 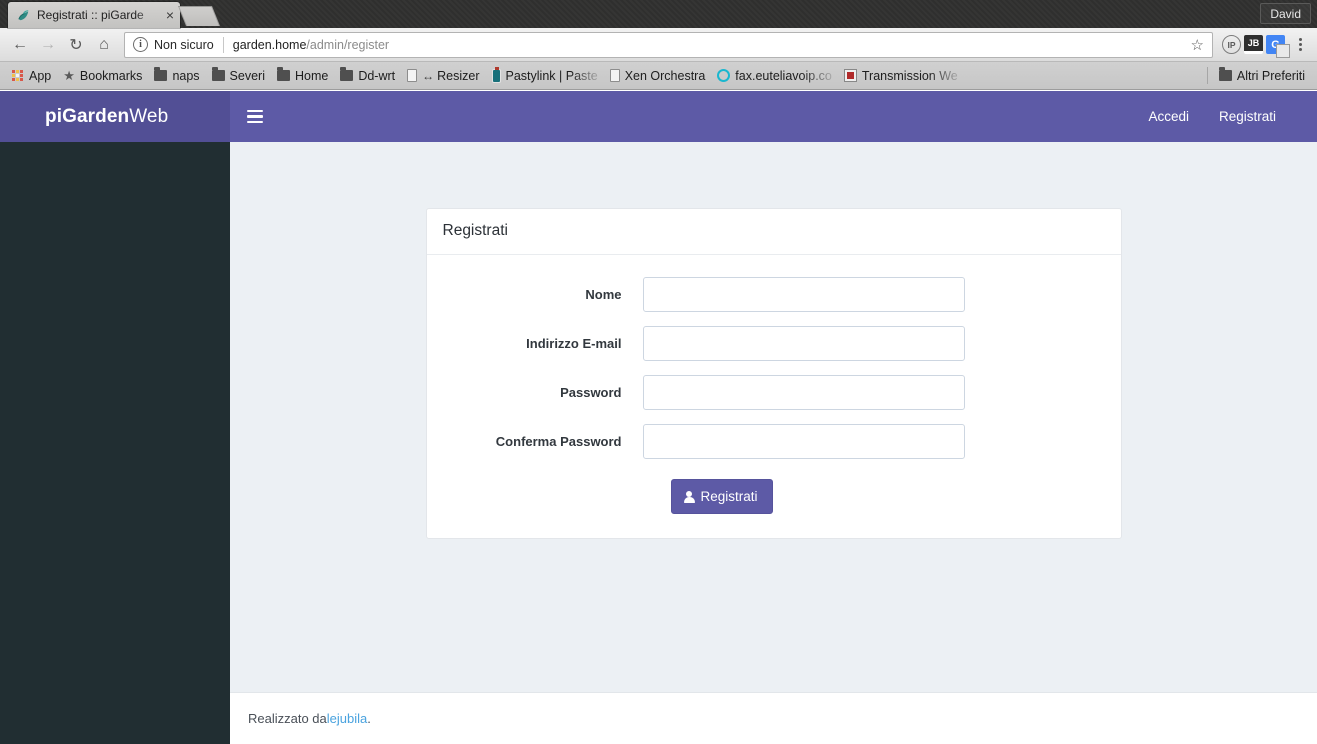 I want to click on chrome-menu-icon, so click(x=1300, y=45).